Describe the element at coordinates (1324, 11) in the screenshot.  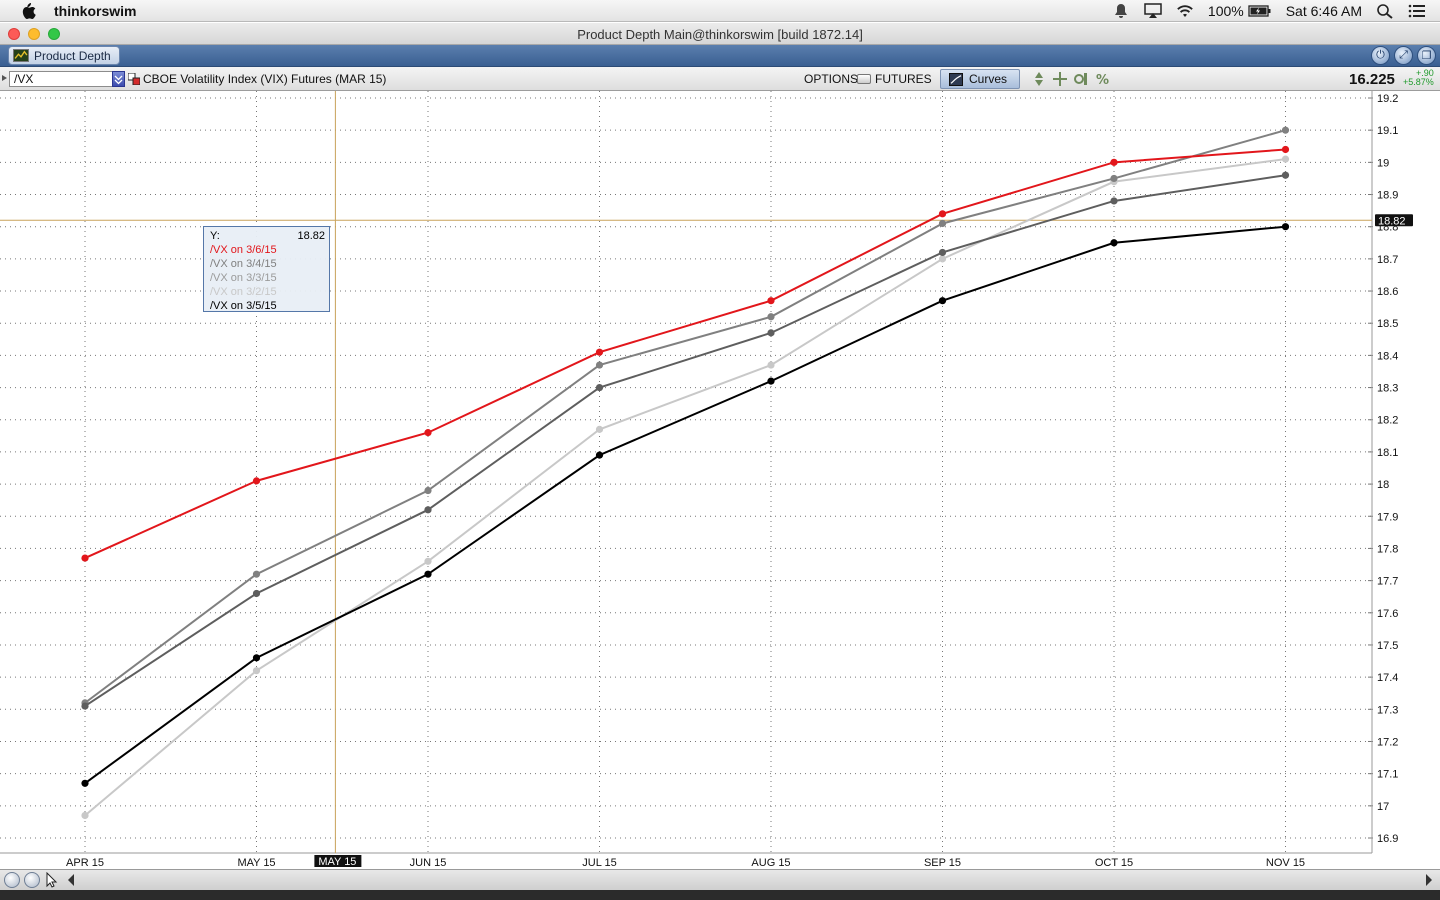
I see `menubar-clock: Sat 6:46 AM` at that location.